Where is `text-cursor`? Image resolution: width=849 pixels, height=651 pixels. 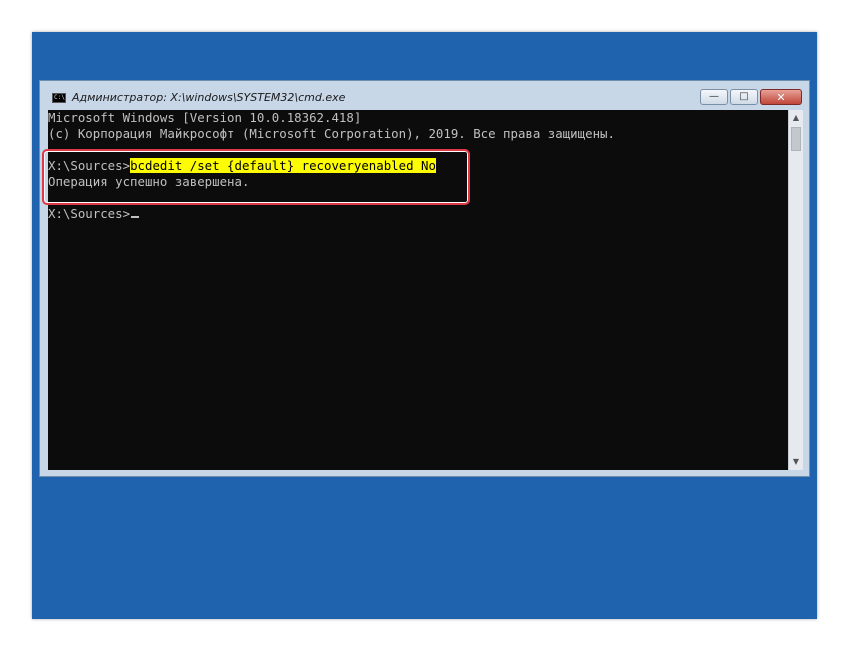 text-cursor is located at coordinates (135, 217).